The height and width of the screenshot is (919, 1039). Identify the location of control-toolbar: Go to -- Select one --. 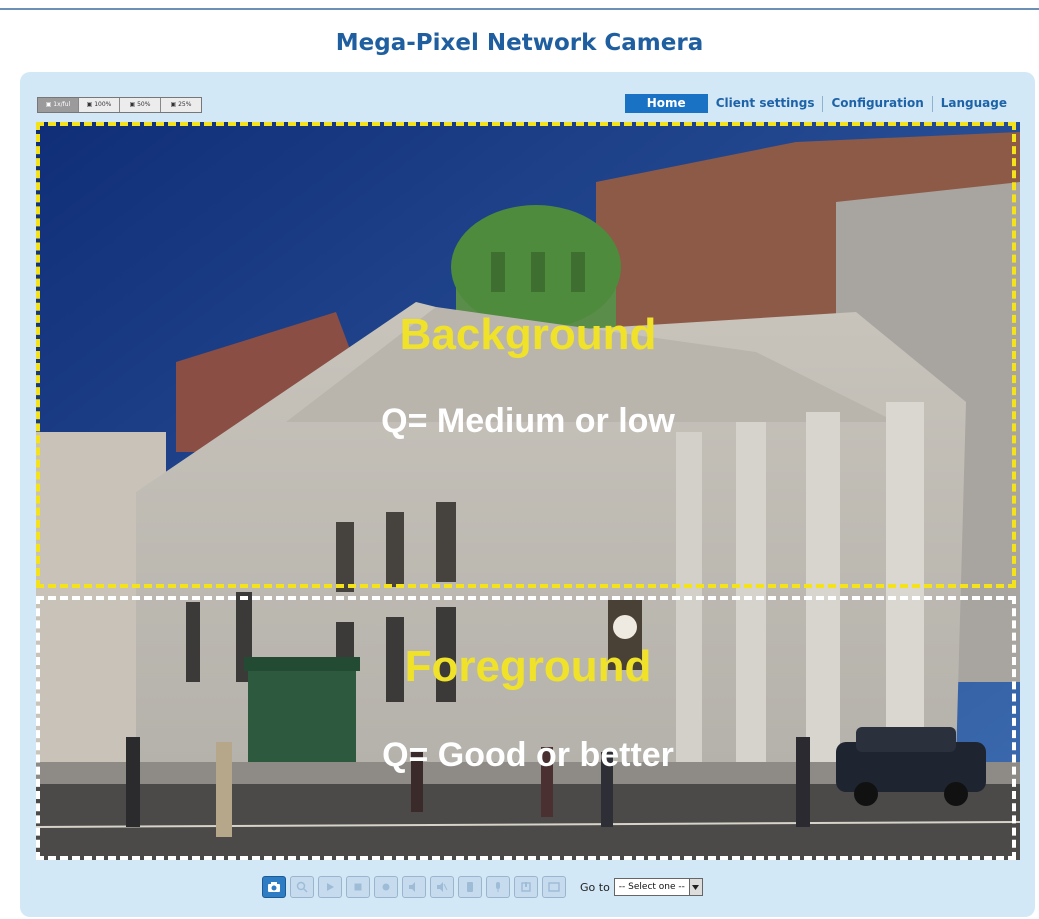
(482, 887).